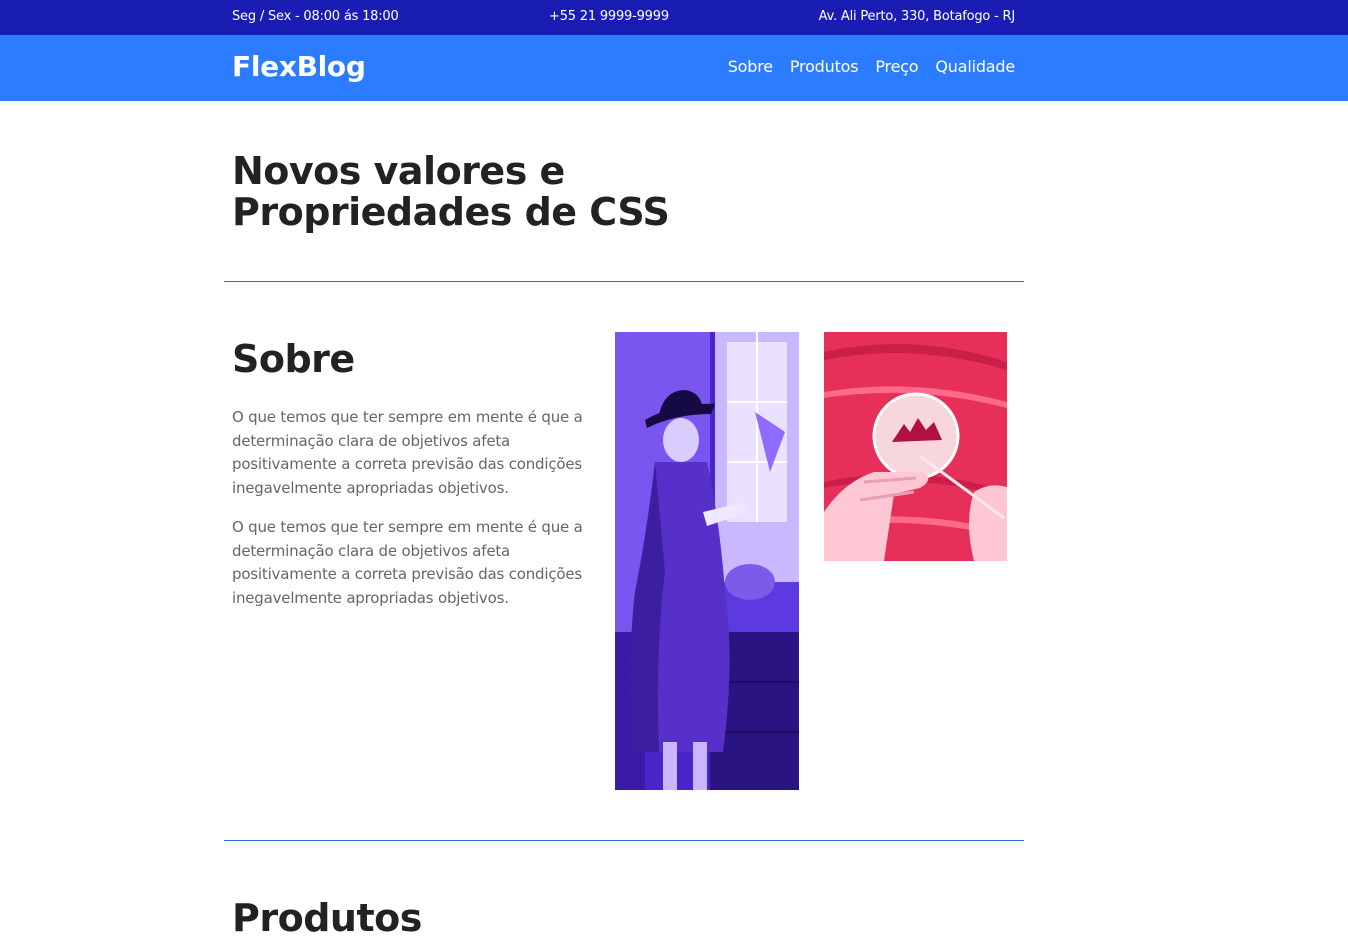 This screenshot has height=941, width=1348. What do you see at coordinates (327, 918) in the screenshot?
I see `produtos-heading: Produtos` at bounding box center [327, 918].